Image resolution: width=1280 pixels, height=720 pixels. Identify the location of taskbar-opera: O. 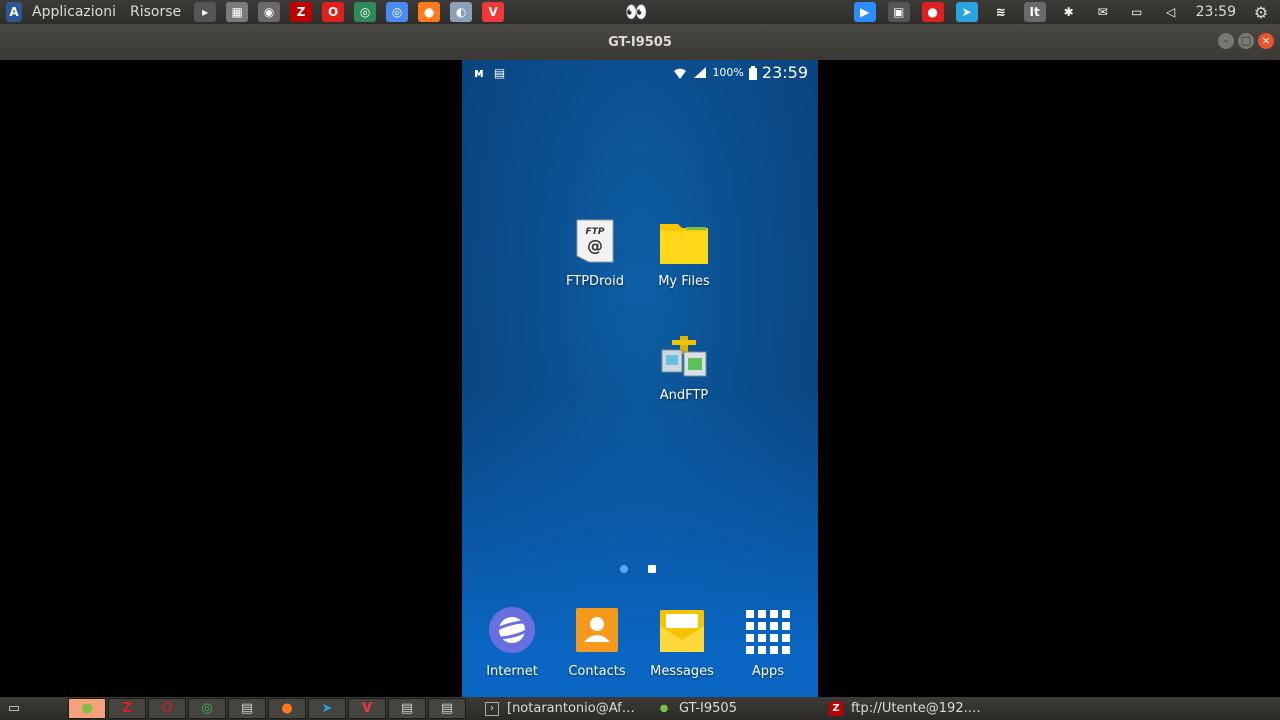
(167, 708).